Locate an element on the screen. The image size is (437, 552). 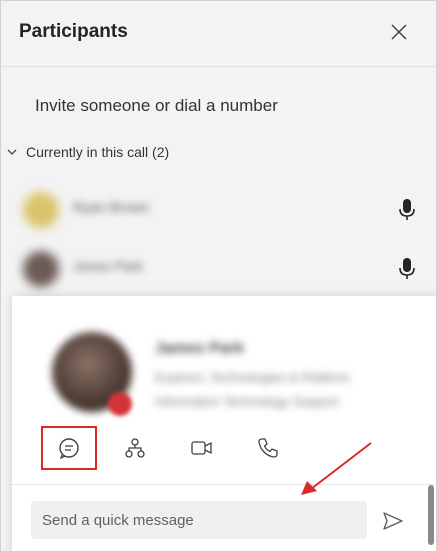
scrollbar is located at coordinates (431, 515).